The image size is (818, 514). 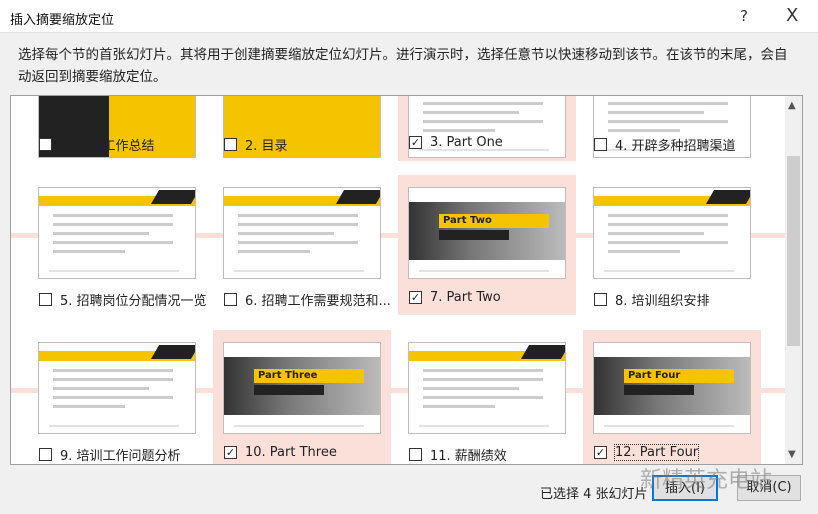 What do you see at coordinates (266, 146) in the screenshot?
I see `slide-label: 2. 目录` at bounding box center [266, 146].